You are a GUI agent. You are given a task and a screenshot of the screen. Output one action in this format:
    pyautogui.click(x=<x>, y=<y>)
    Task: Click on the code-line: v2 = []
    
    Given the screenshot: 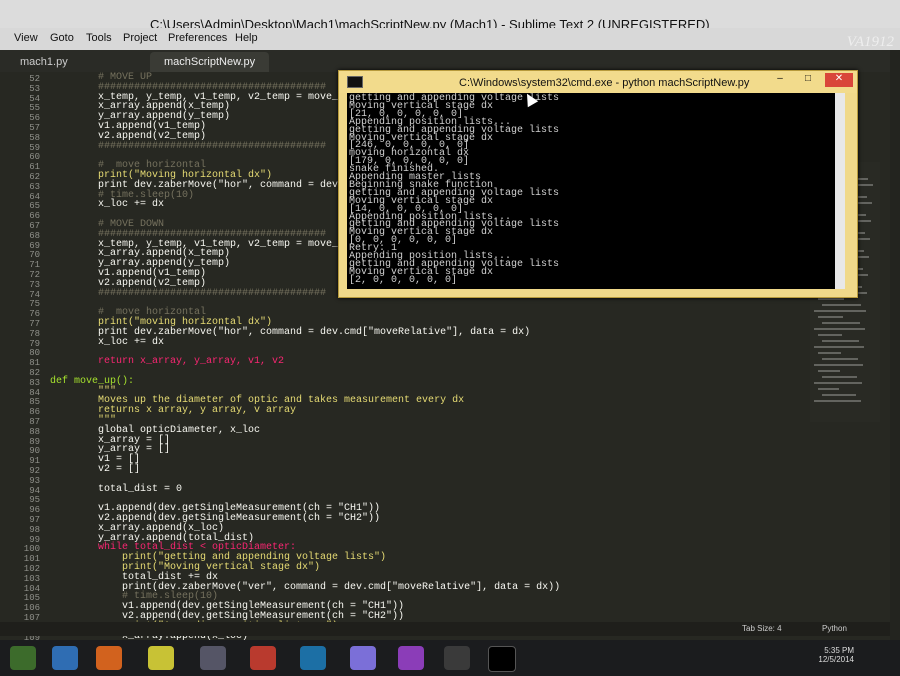 What is the action you would take?
    pyautogui.click(x=95, y=469)
    